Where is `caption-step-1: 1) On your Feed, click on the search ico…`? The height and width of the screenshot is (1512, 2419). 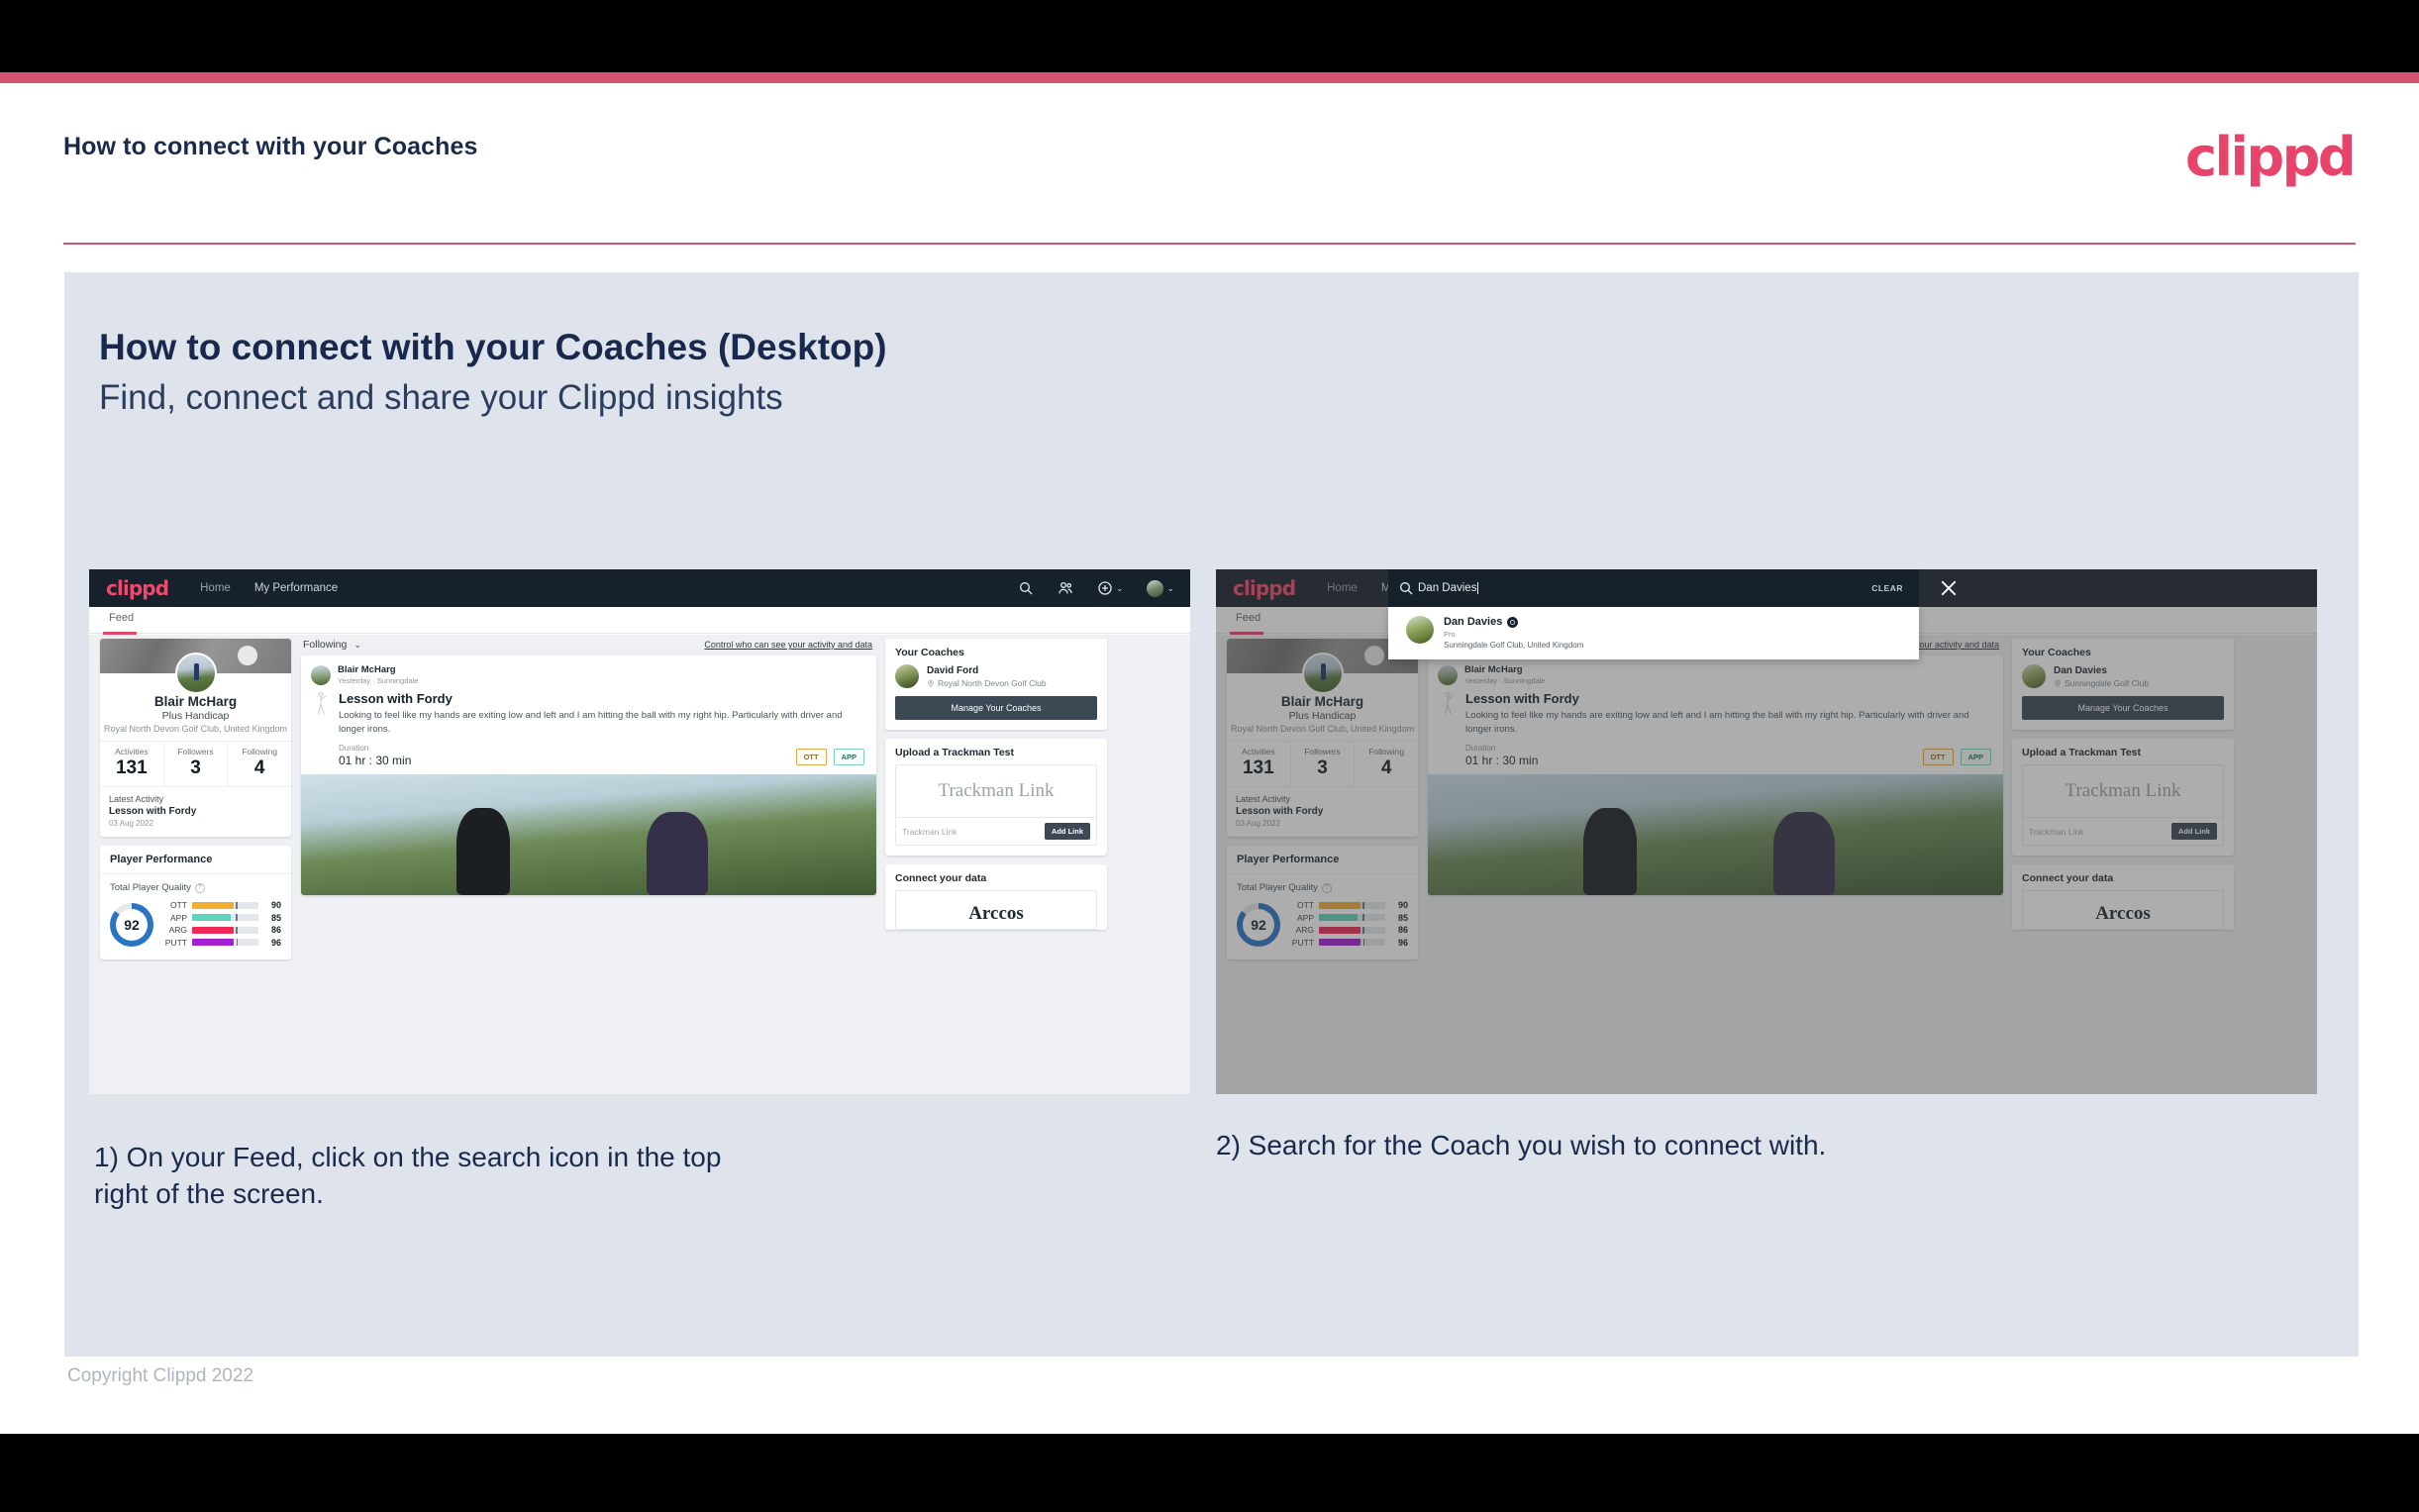
caption-step-1: 1) On your Feed, click on the search ico… is located at coordinates (408, 1176).